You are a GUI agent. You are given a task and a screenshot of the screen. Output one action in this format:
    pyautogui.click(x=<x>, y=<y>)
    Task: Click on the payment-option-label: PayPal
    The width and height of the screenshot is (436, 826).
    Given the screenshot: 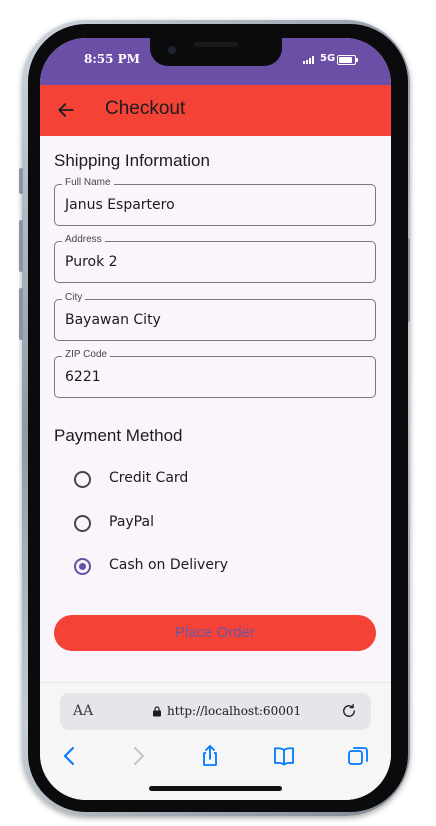 What is the action you would take?
    pyautogui.click(x=131, y=522)
    